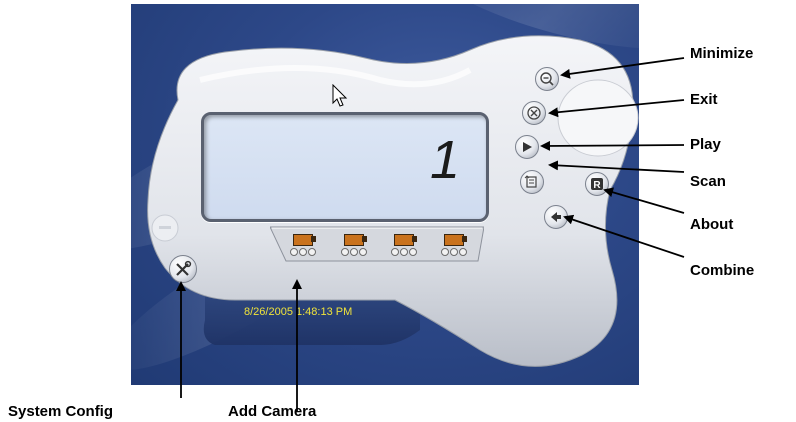  Describe the element at coordinates (708, 181) in the screenshot. I see `callout-scan: Scan` at that location.